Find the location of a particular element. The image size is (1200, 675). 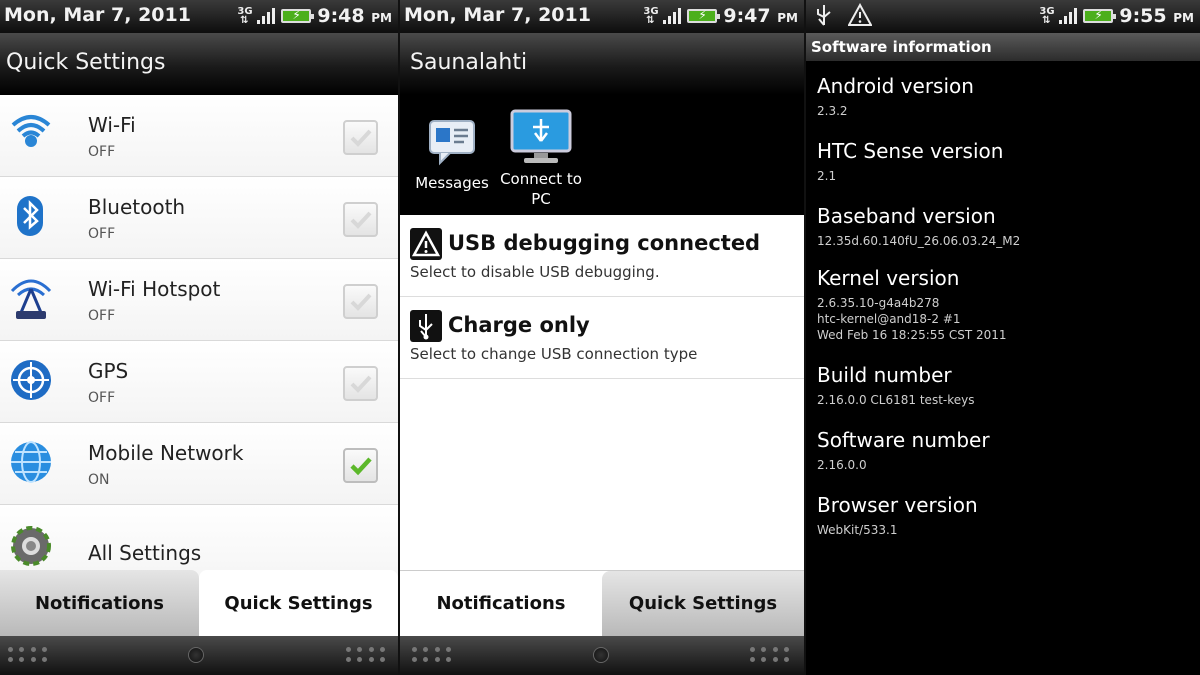

wifi-checkbox is located at coordinates (360, 137).